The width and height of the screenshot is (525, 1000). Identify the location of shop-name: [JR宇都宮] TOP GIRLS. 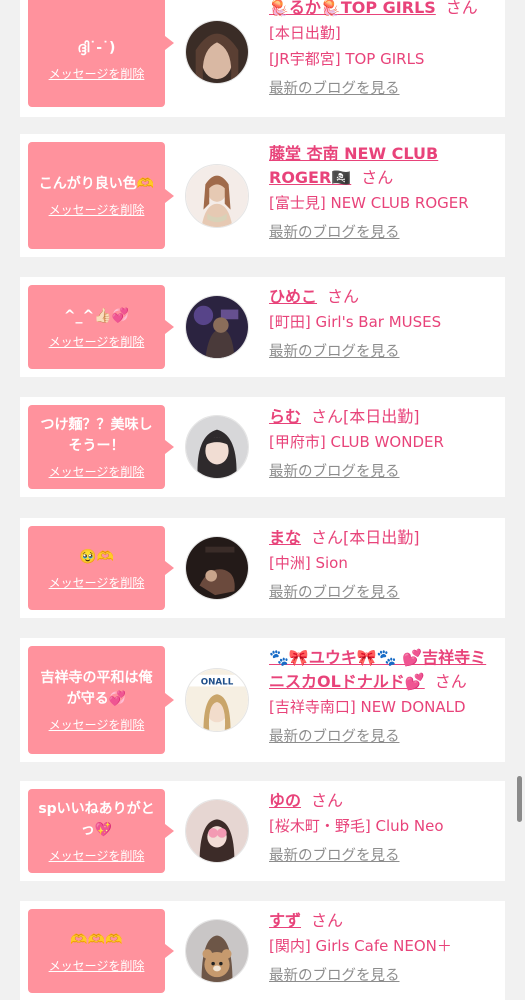
(347, 59).